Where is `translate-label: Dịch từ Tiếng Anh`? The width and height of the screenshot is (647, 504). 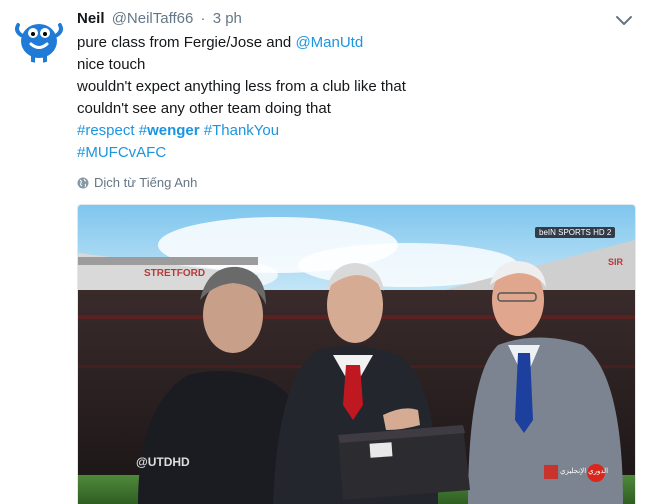
translate-label: Dịch từ Tiếng Anh is located at coordinates (146, 182).